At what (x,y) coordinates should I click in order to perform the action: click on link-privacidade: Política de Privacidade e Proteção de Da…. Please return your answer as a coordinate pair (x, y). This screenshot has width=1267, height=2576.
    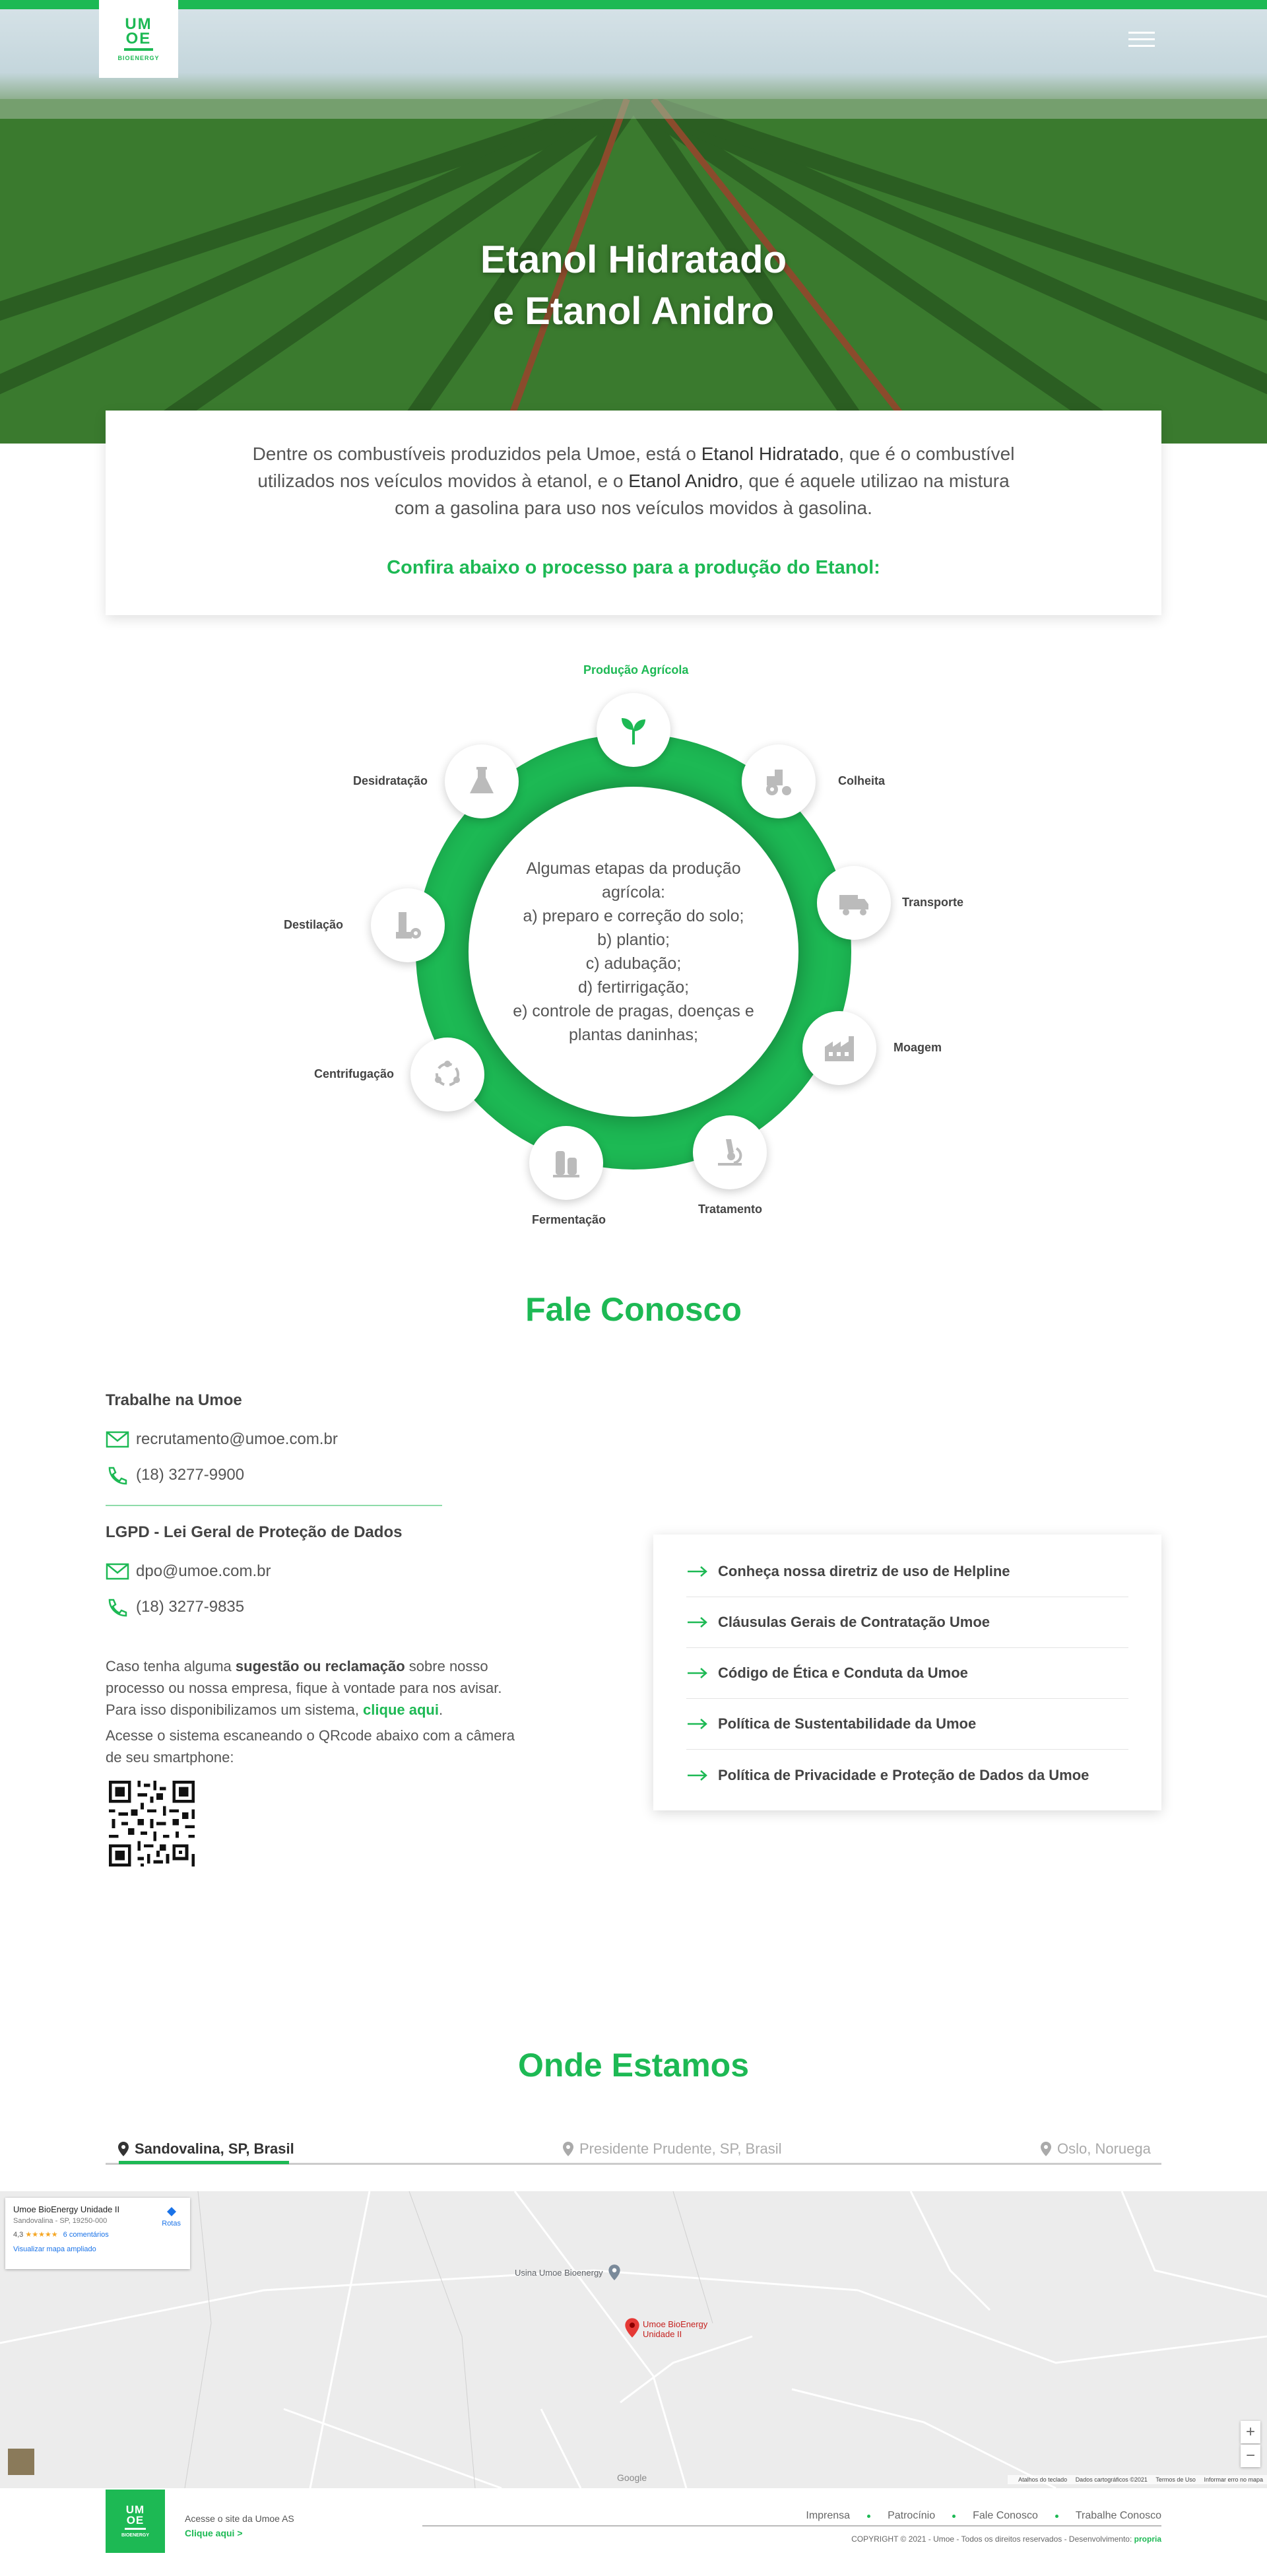
    Looking at the image, I should click on (907, 1775).